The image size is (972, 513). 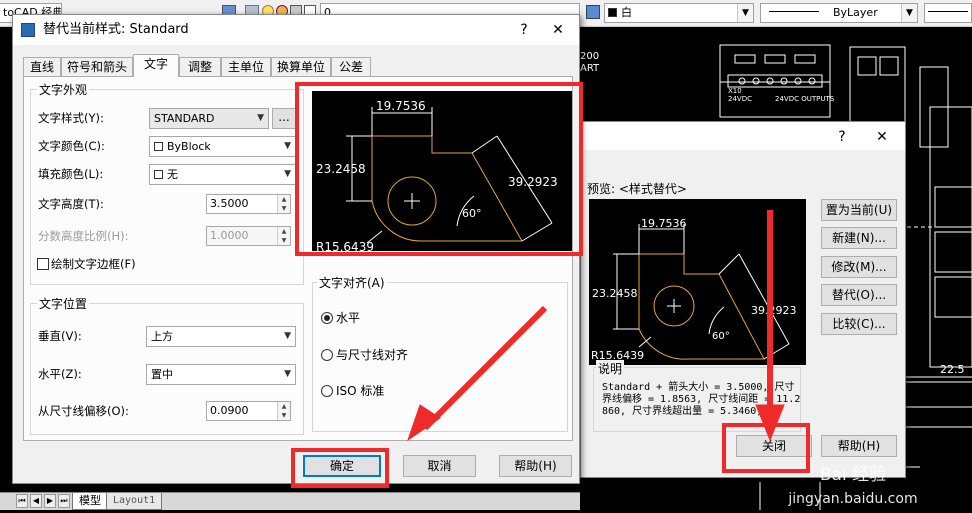 What do you see at coordinates (156, 65) in the screenshot?
I see `tab-text: 文字` at bounding box center [156, 65].